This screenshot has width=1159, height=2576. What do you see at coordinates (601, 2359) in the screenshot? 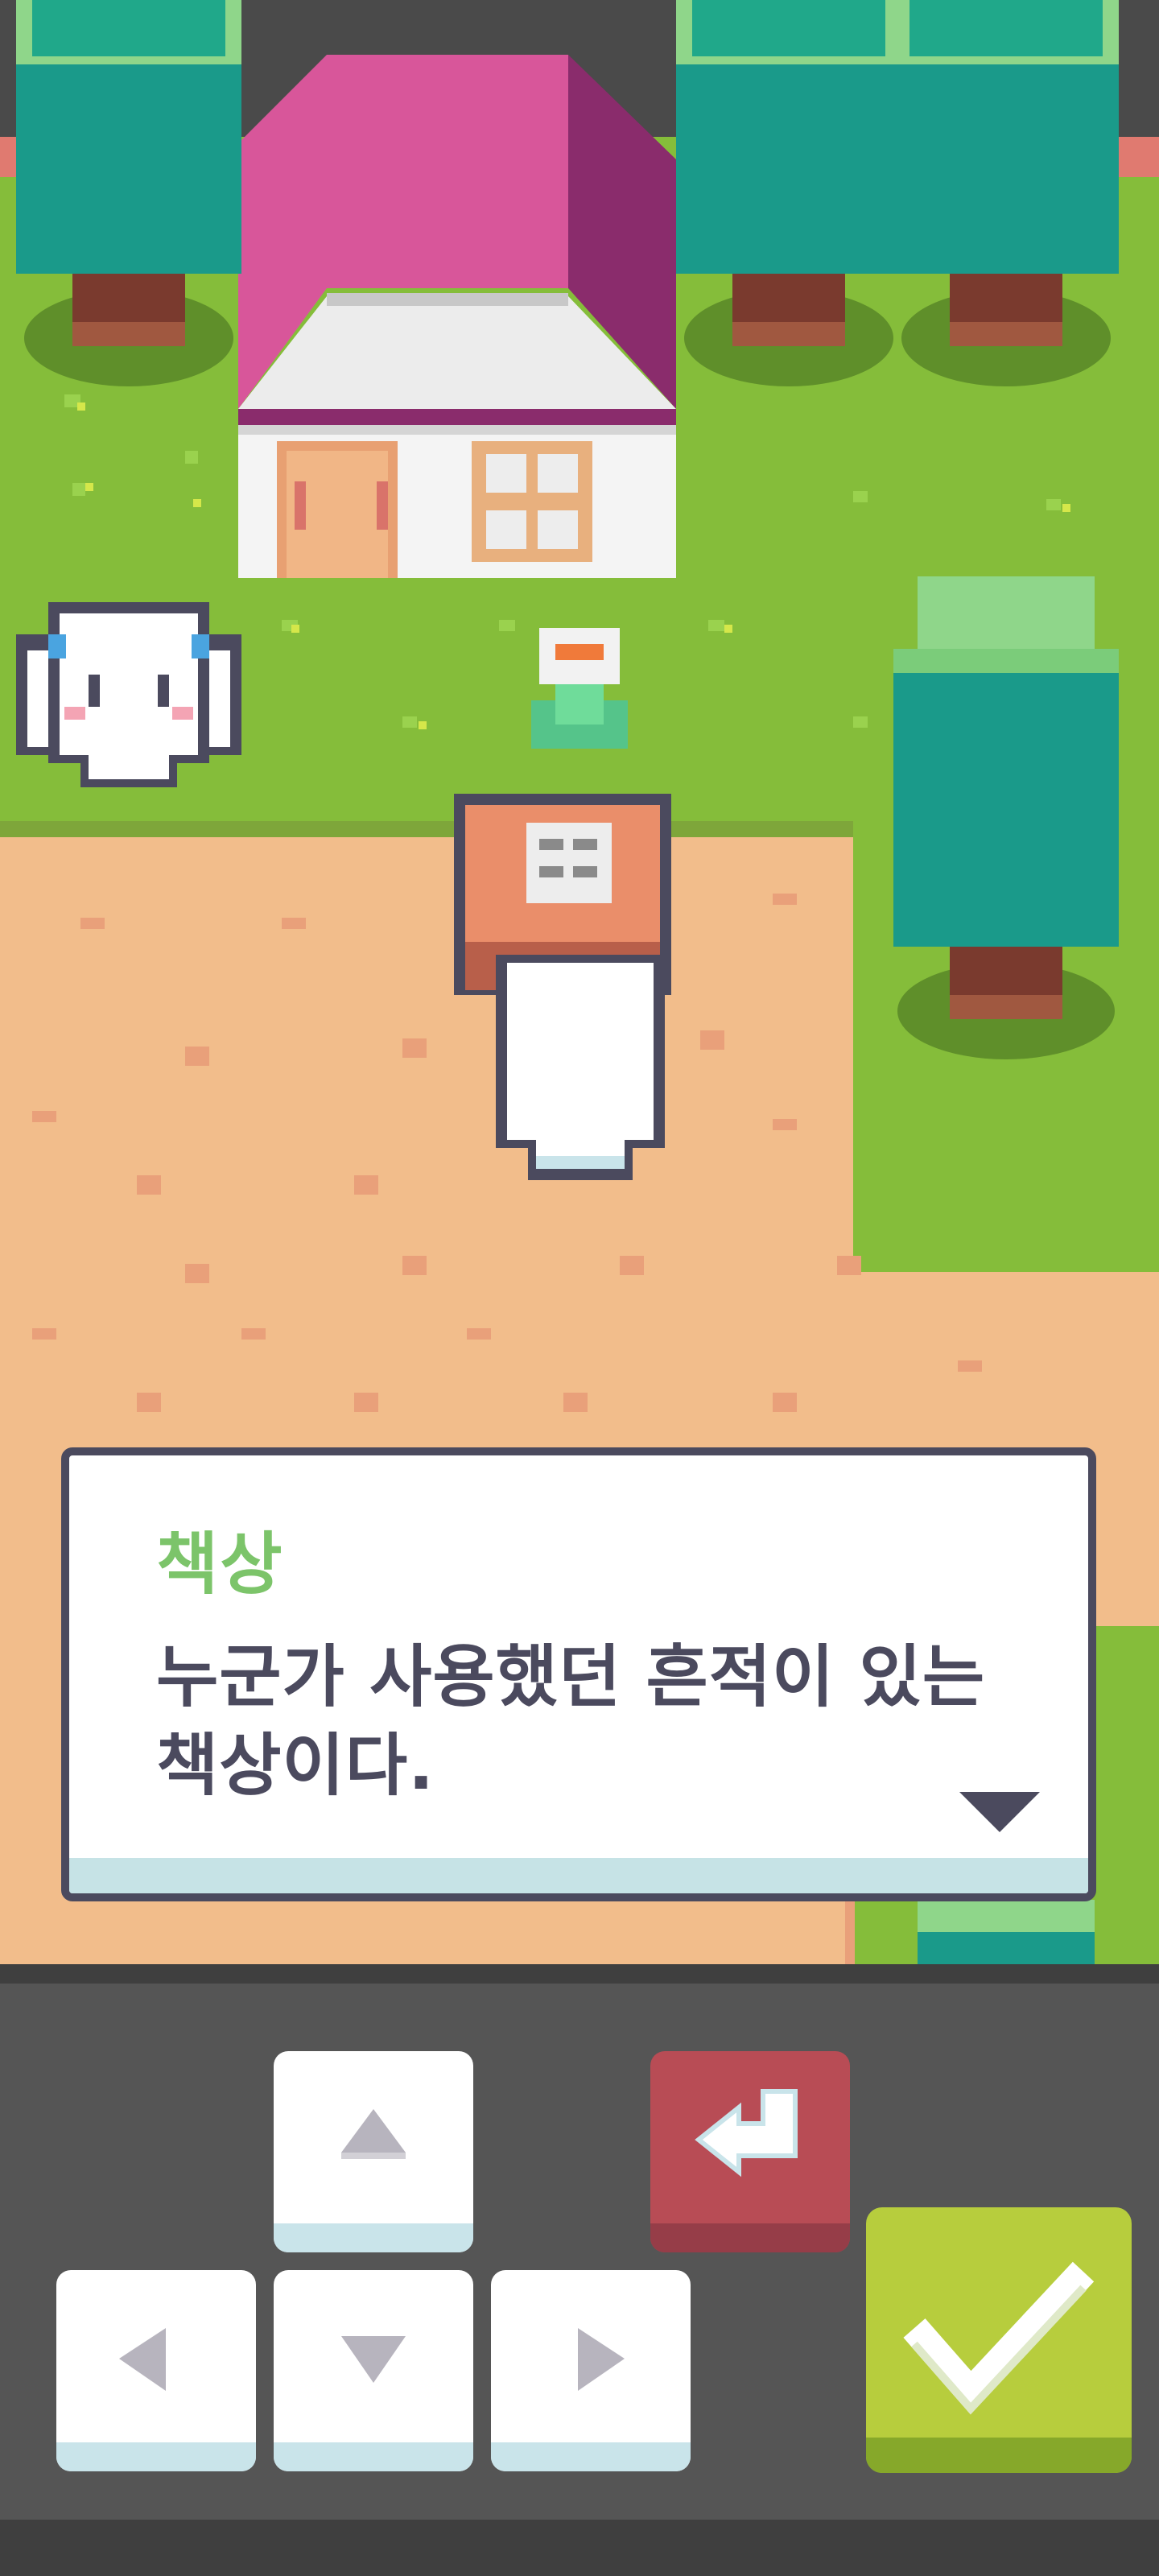
I see `right-arrow-icon` at bounding box center [601, 2359].